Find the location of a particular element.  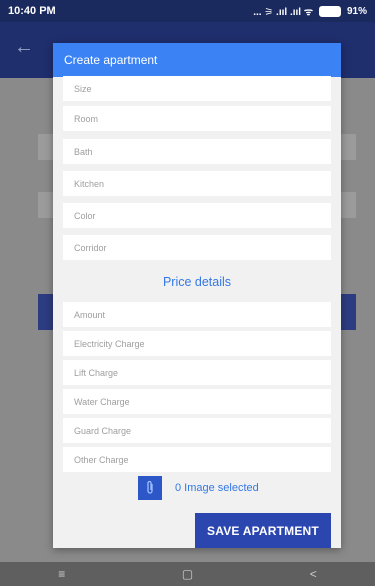

image-picker-row: 0 Image selected is located at coordinates (198, 488).